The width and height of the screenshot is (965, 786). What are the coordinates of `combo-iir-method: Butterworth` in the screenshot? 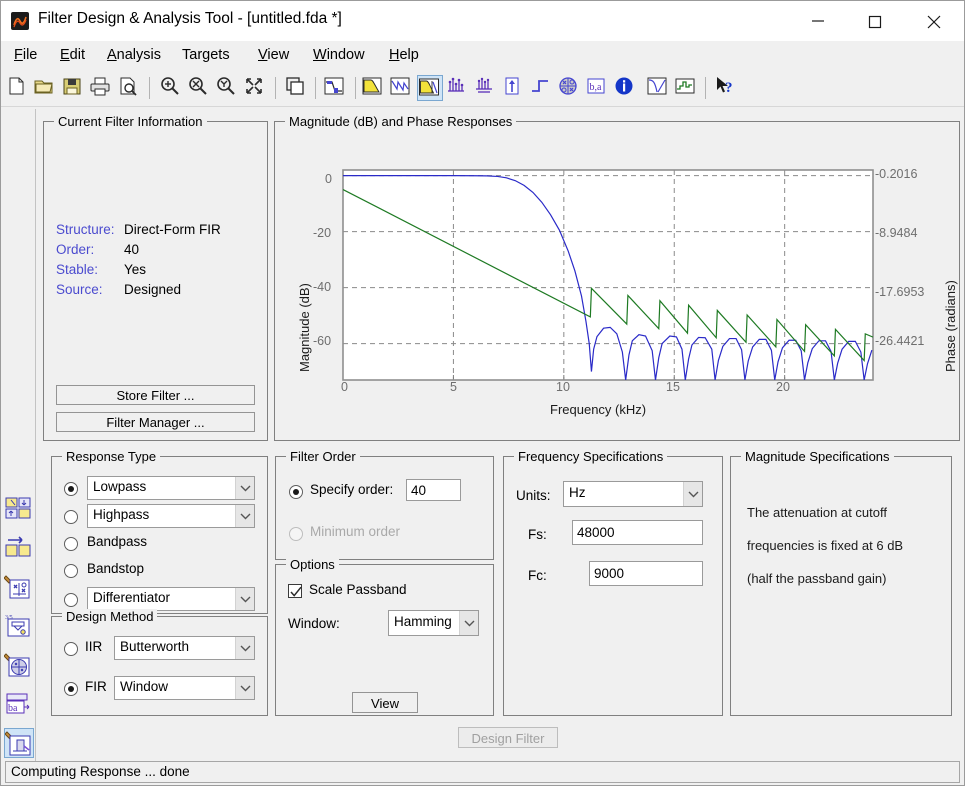 It's located at (184, 648).